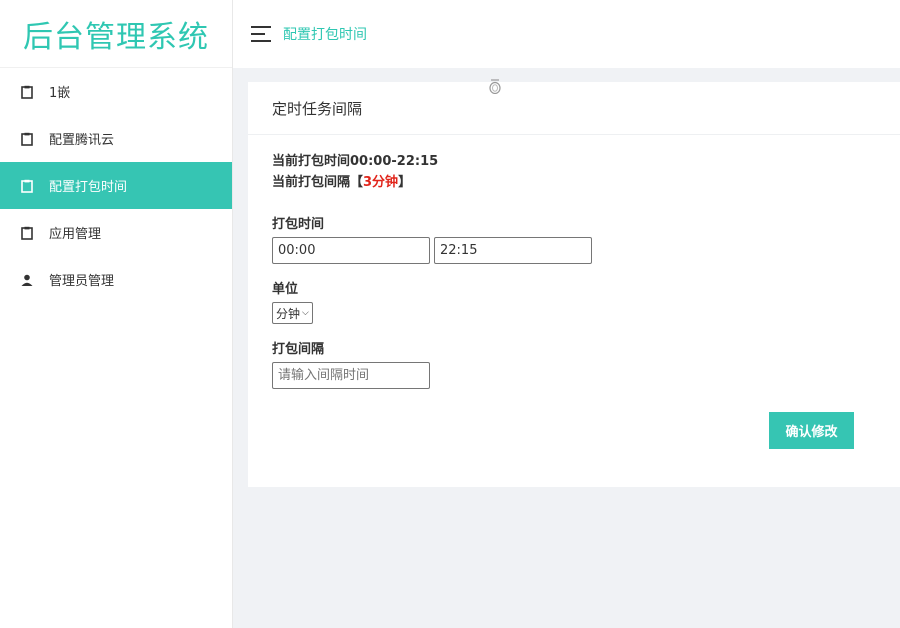 This screenshot has width=900, height=628. I want to click on breadcrumb: 配置打包时间, so click(325, 35).